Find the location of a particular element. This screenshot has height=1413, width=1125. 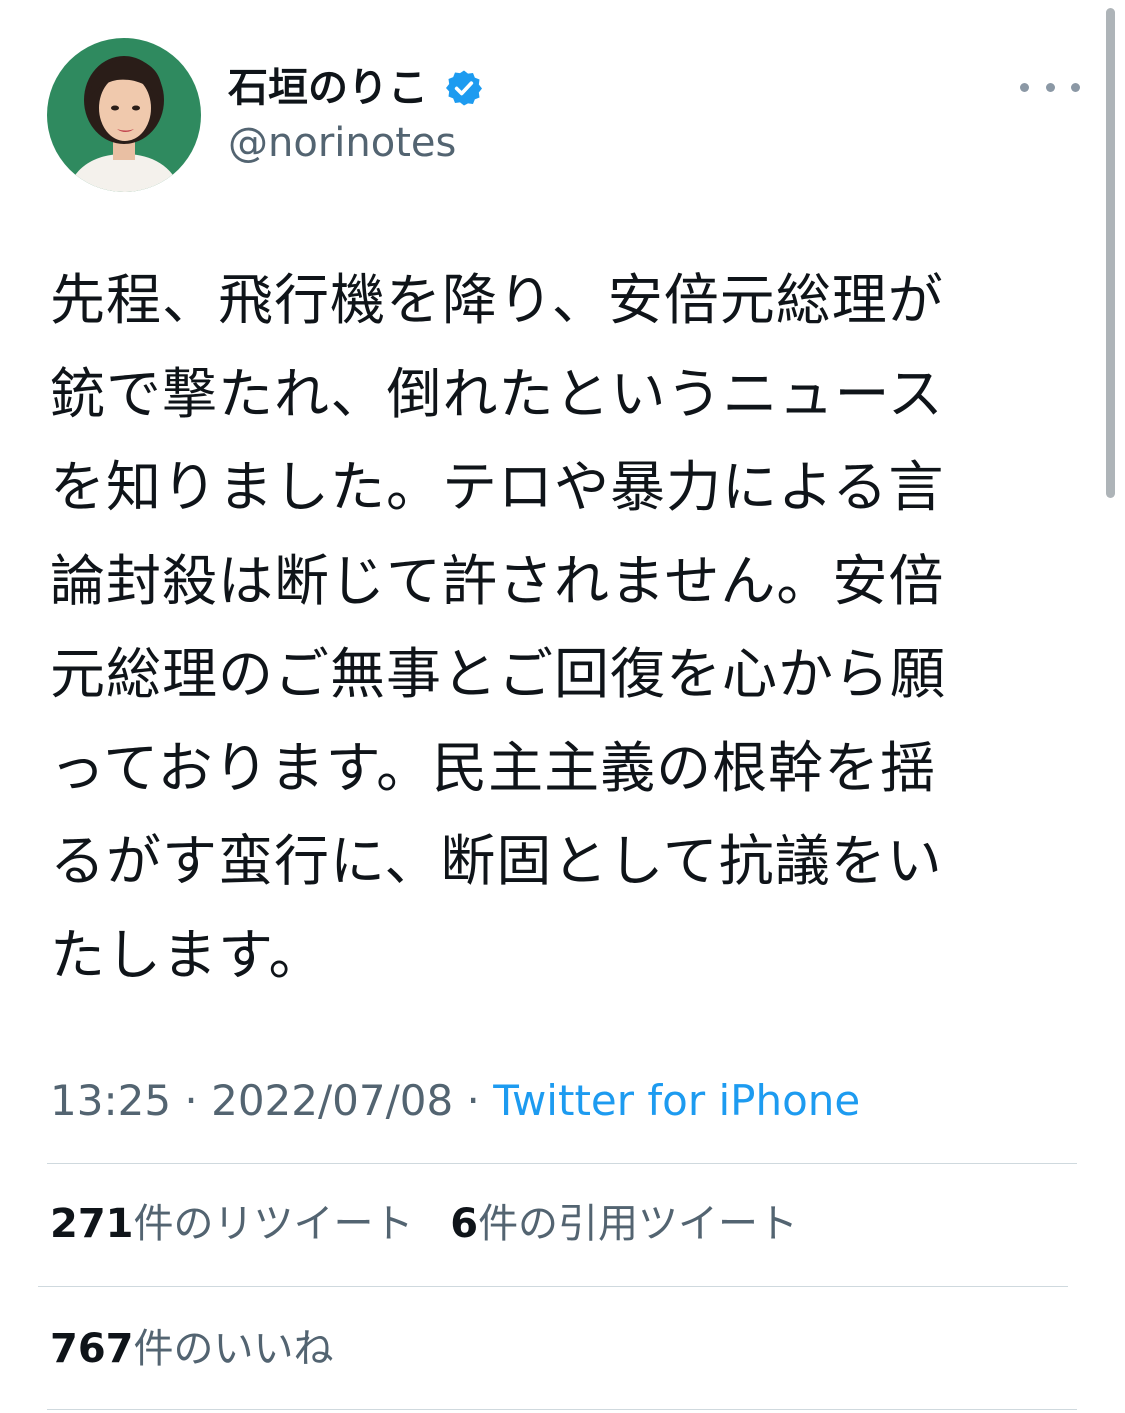

likes-stat: 767件のいいね is located at coordinates (192, 1349).